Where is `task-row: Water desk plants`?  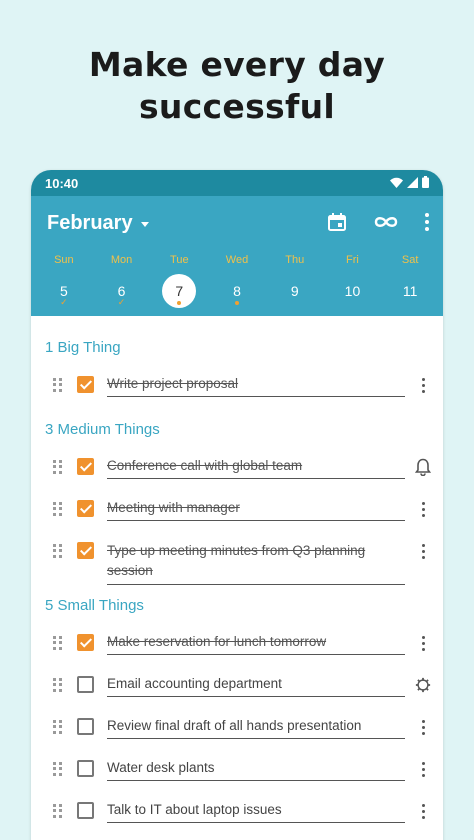
task-row: Water desk plants is located at coordinates (237, 769).